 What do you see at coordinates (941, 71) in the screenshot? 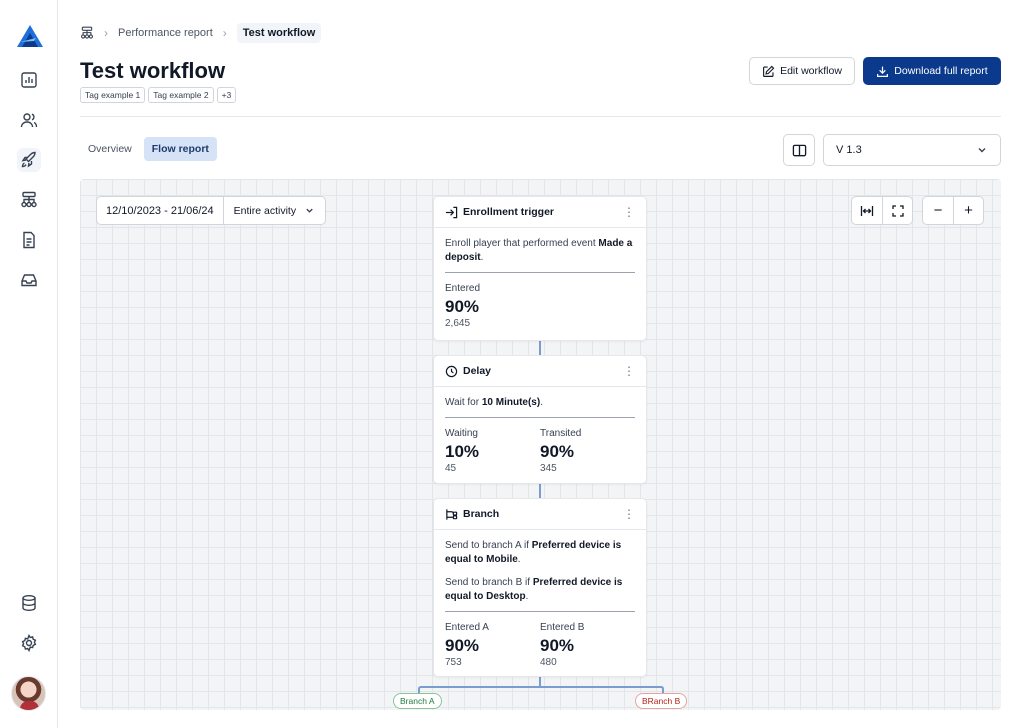
I see `download-report-label: Download full report` at bounding box center [941, 71].